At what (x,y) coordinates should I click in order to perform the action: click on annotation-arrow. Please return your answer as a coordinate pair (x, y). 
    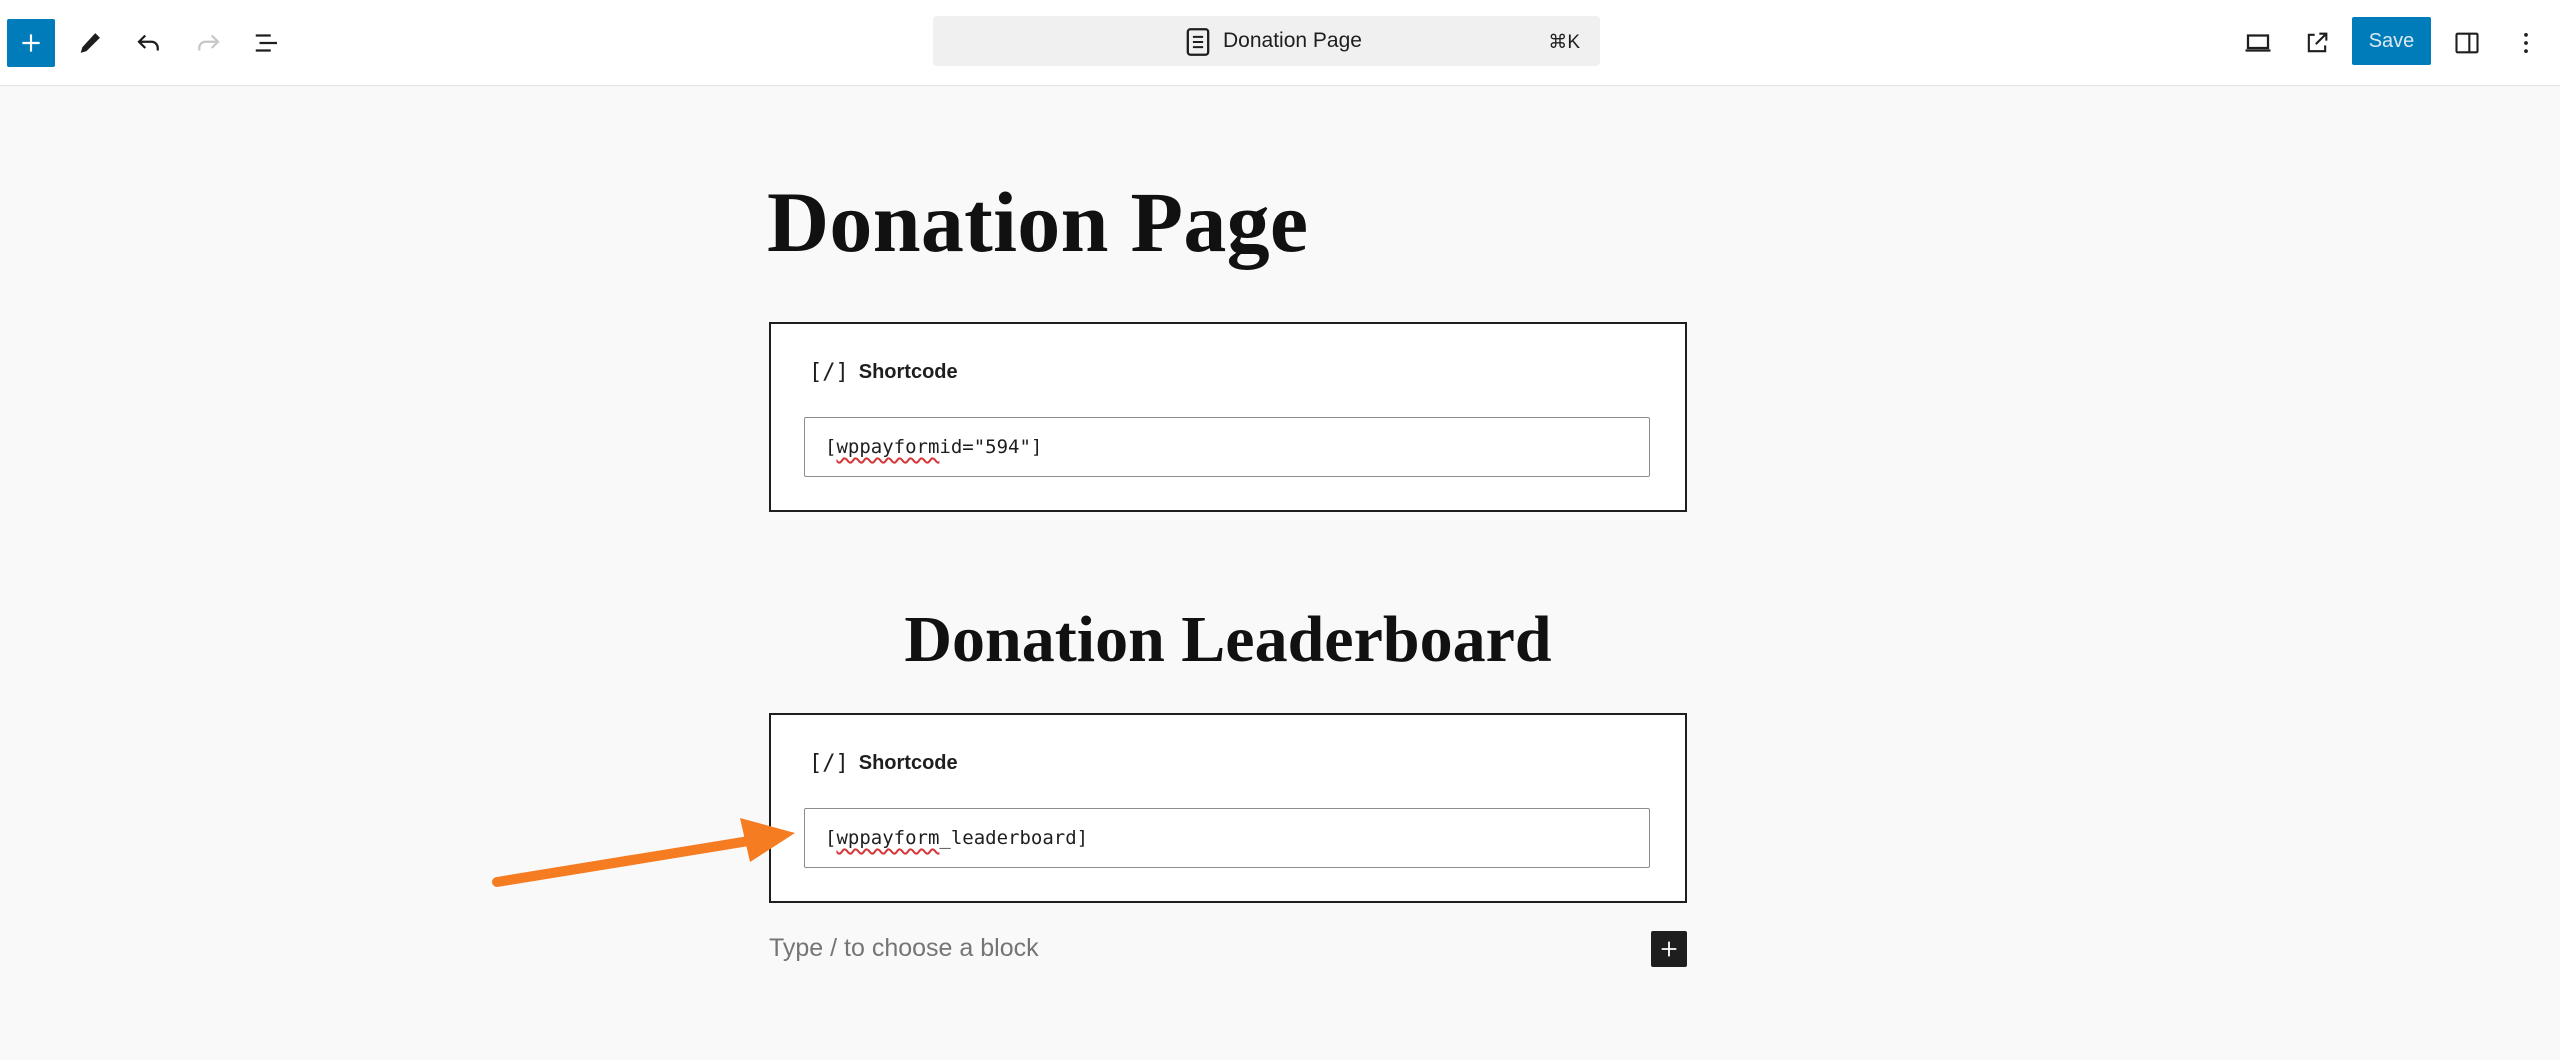
    Looking at the image, I should click on (643, 852).